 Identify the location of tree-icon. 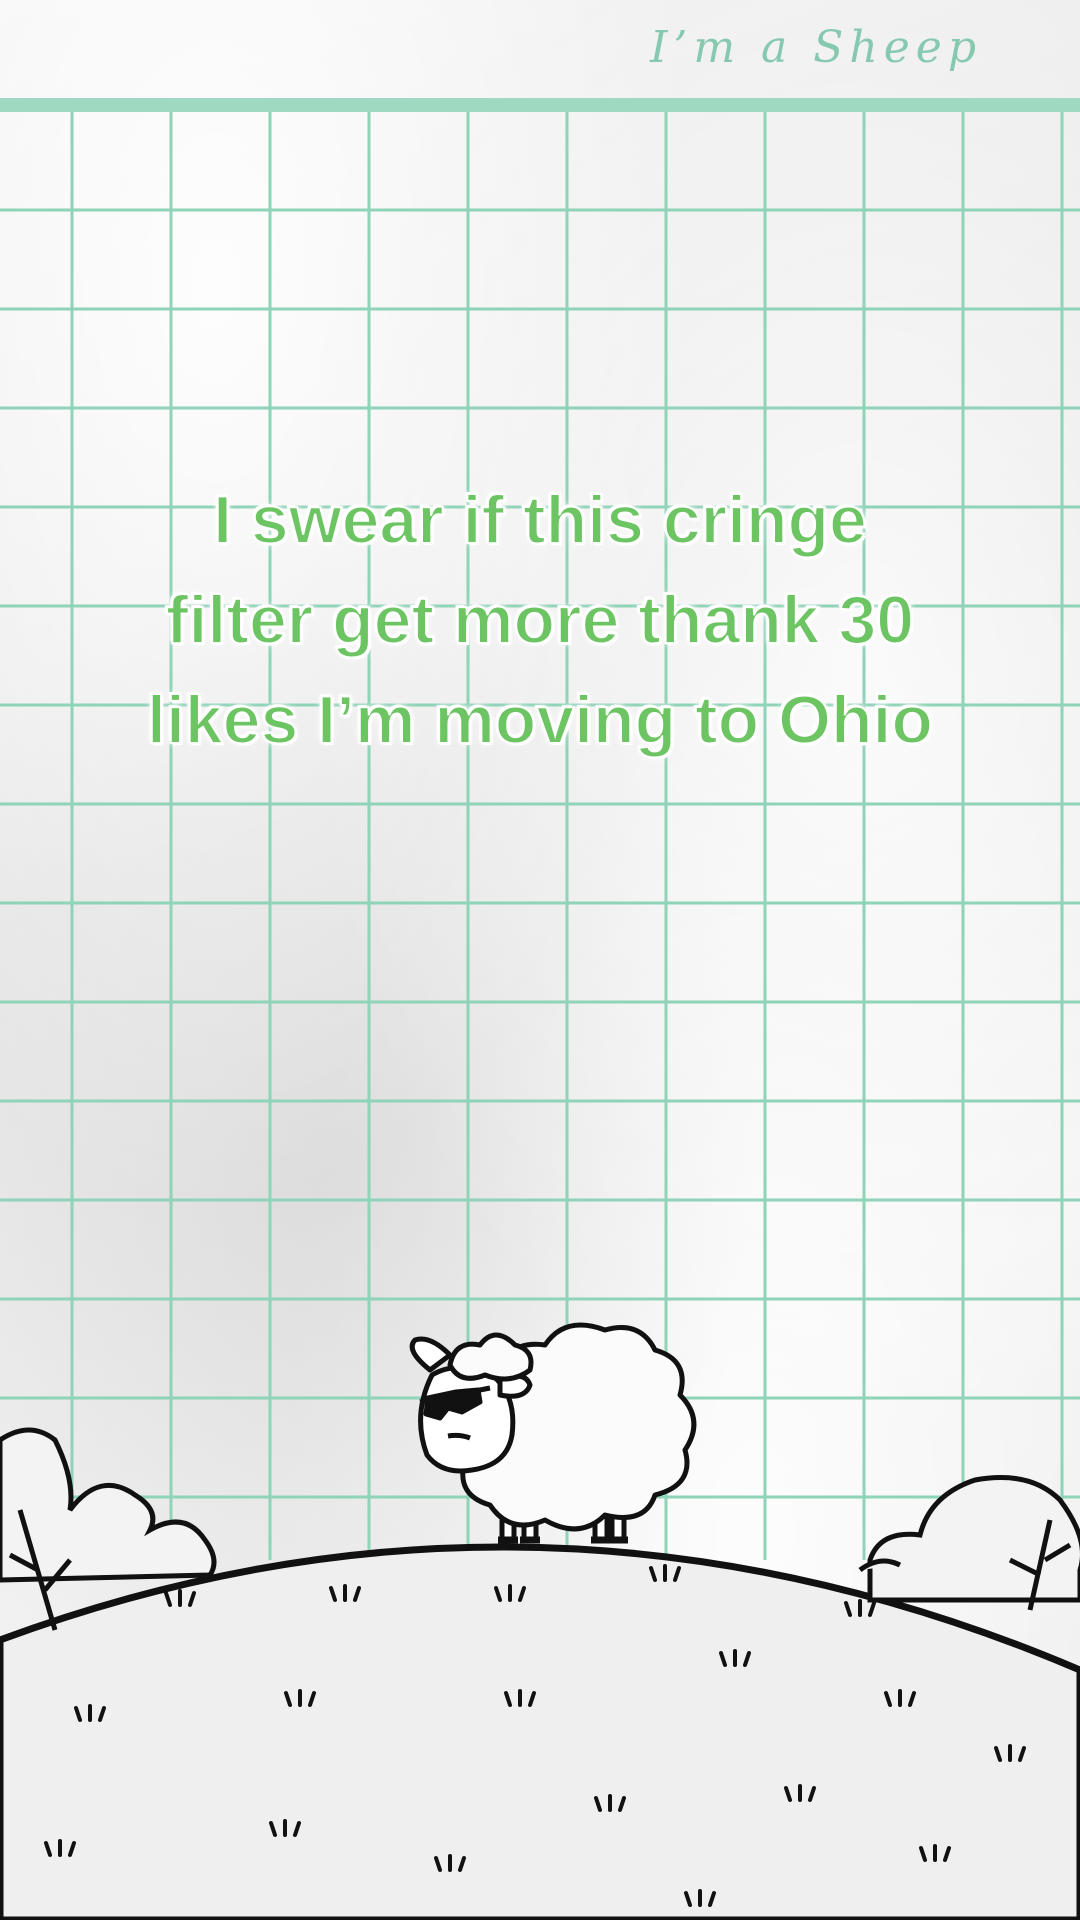
(969, 1543).